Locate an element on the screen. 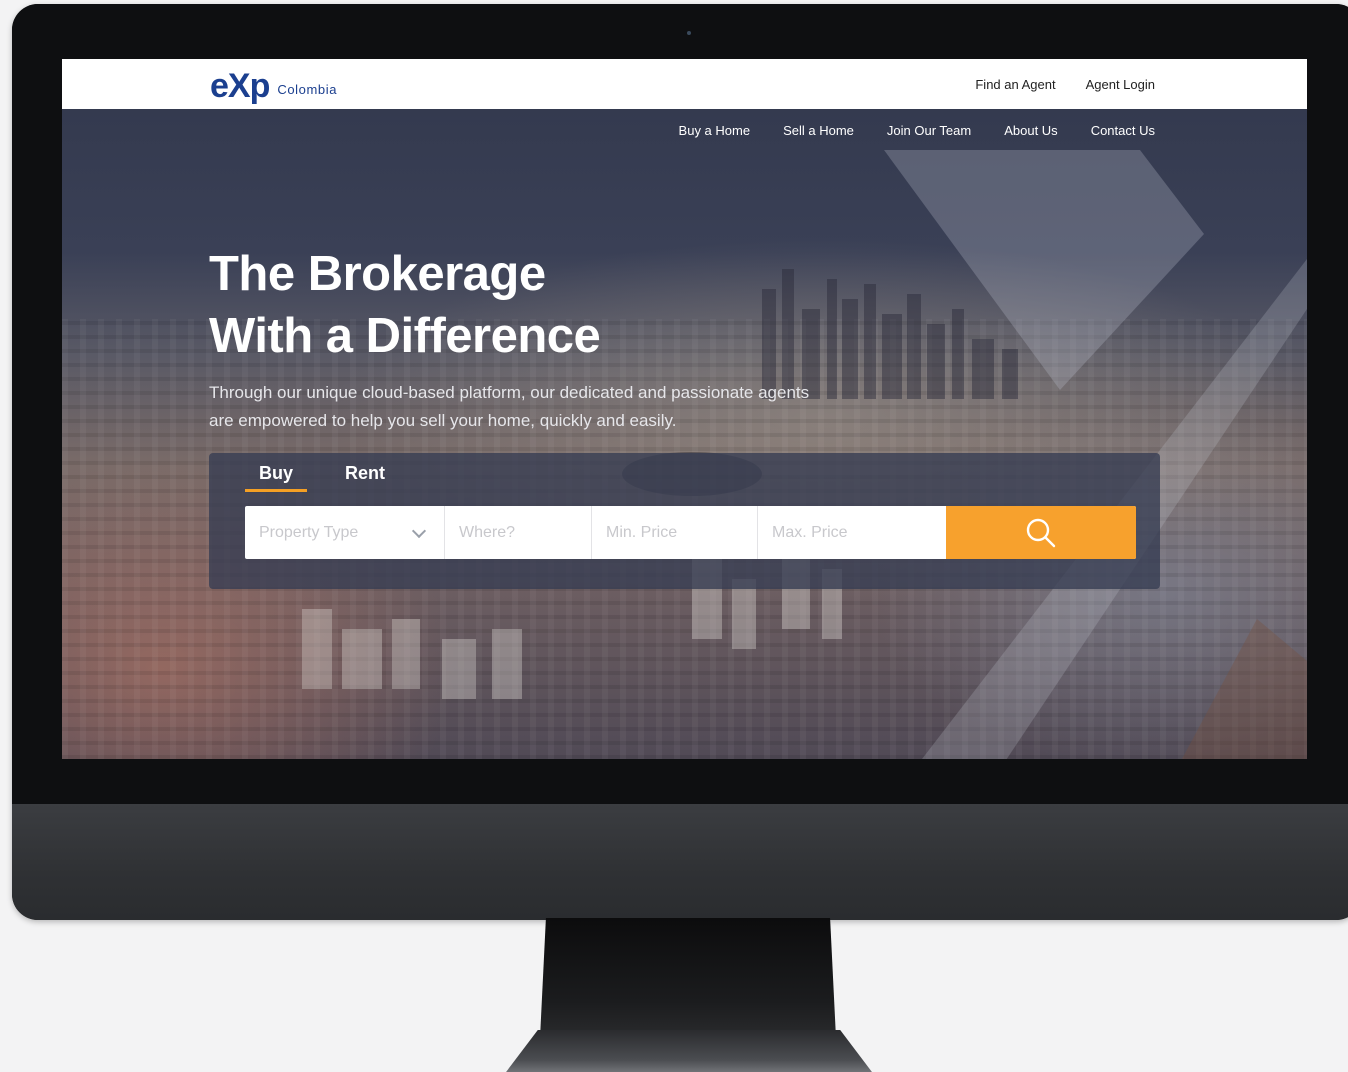  hero-title-line2: With a Difference is located at coordinates (405, 336).